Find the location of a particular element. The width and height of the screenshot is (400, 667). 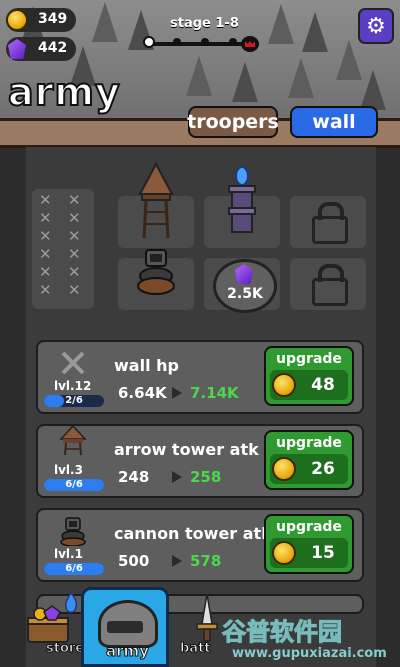

level-label: lvl.3 is located at coordinates (68, 470).